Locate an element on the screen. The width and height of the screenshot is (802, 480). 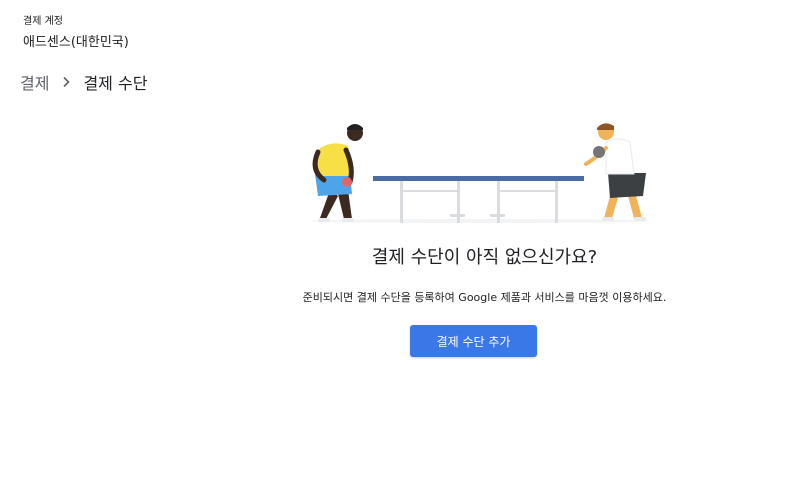
ping-pong-illustration is located at coordinates (480, 173).